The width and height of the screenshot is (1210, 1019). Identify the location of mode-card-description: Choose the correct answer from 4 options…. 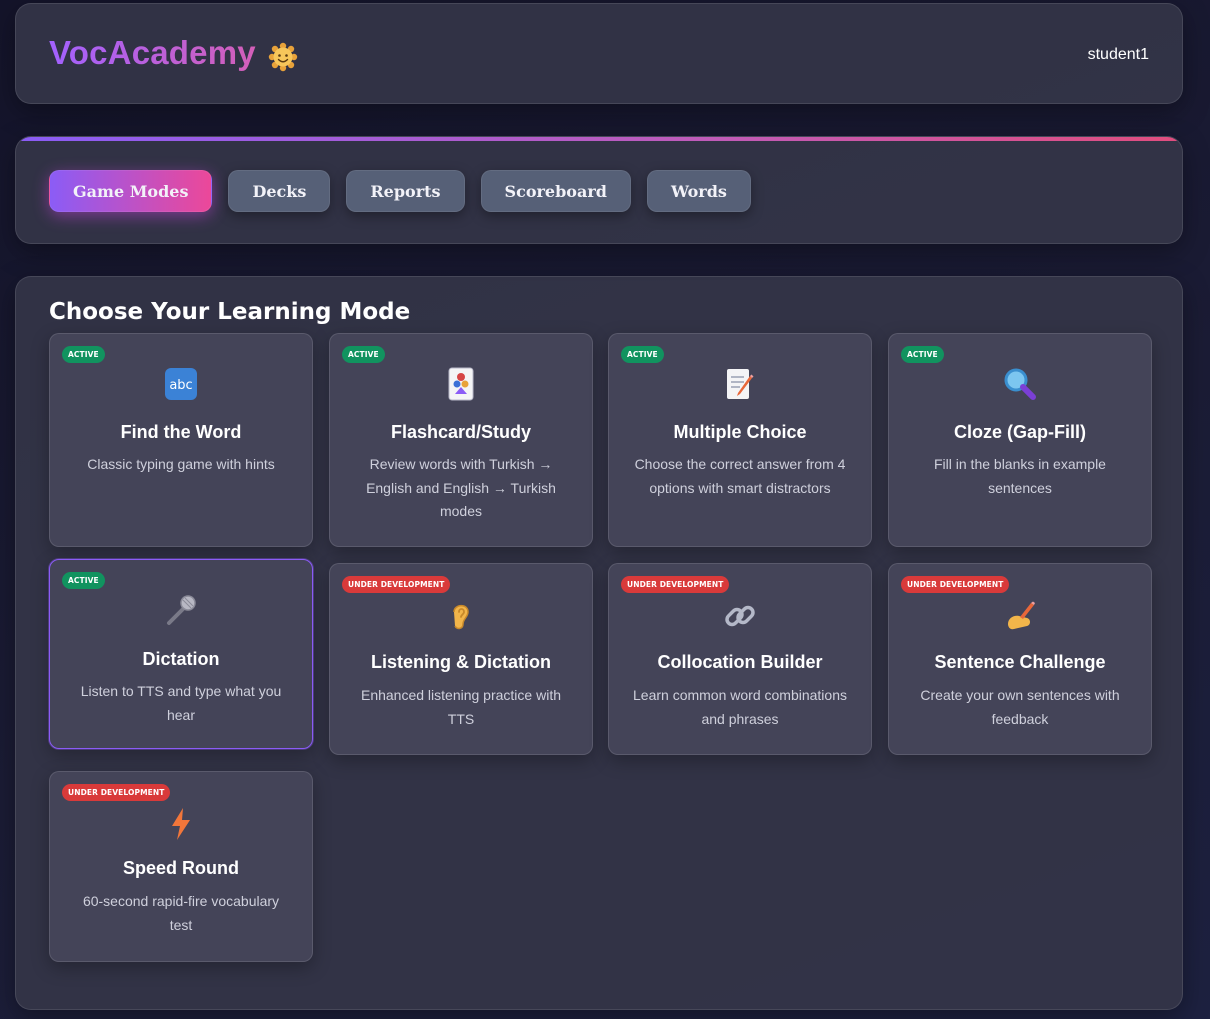
(740, 476).